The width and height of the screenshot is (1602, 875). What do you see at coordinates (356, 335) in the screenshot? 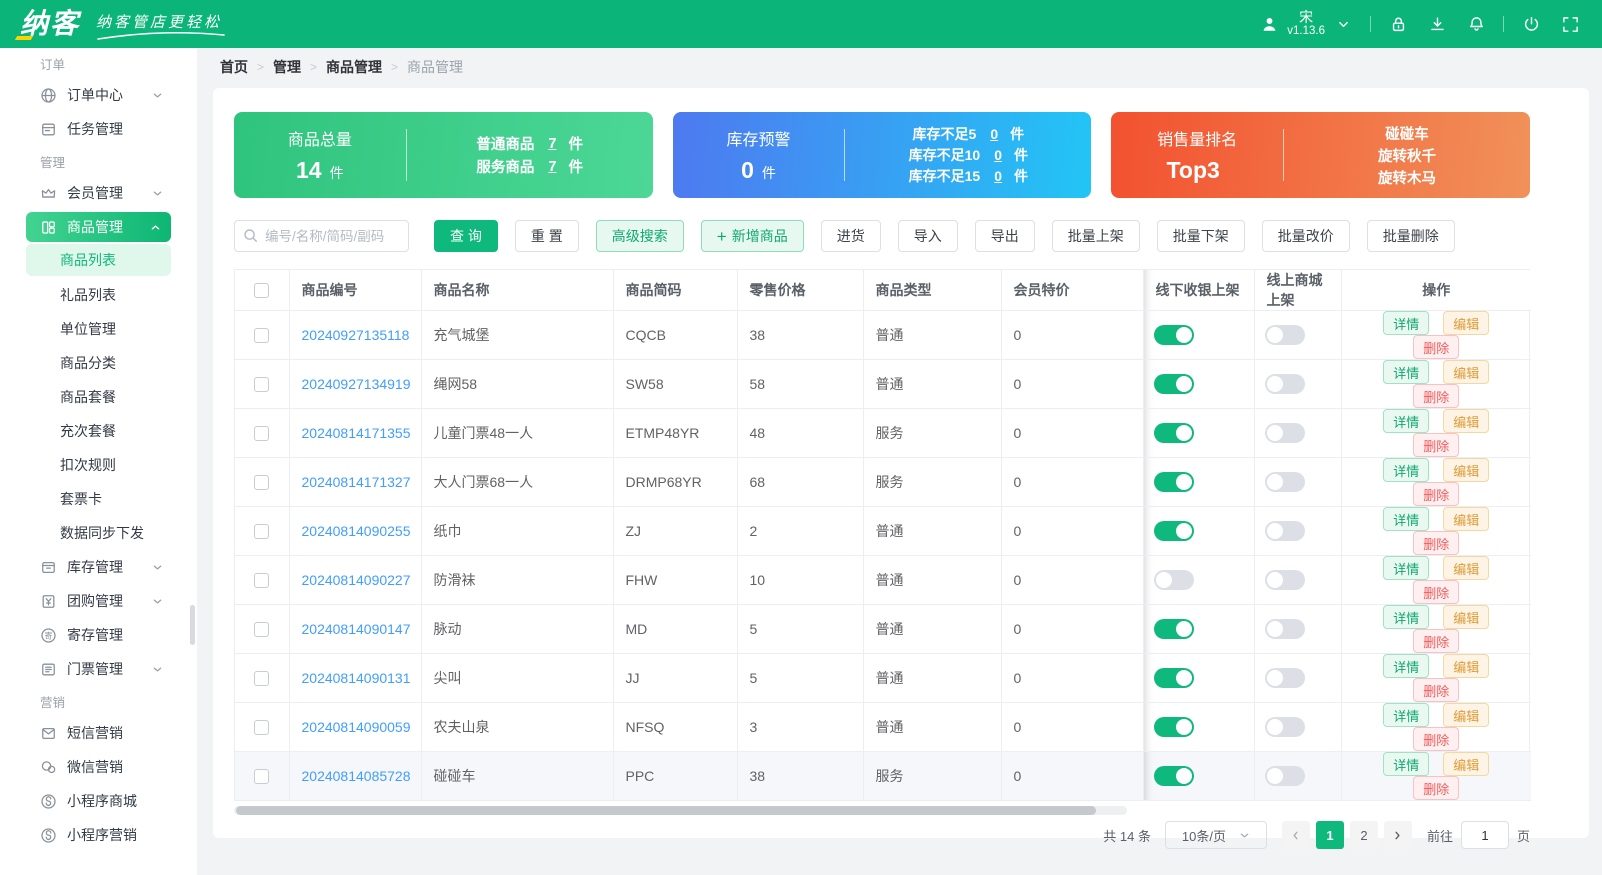
I see `product-id-link: 20240927135118` at bounding box center [356, 335].